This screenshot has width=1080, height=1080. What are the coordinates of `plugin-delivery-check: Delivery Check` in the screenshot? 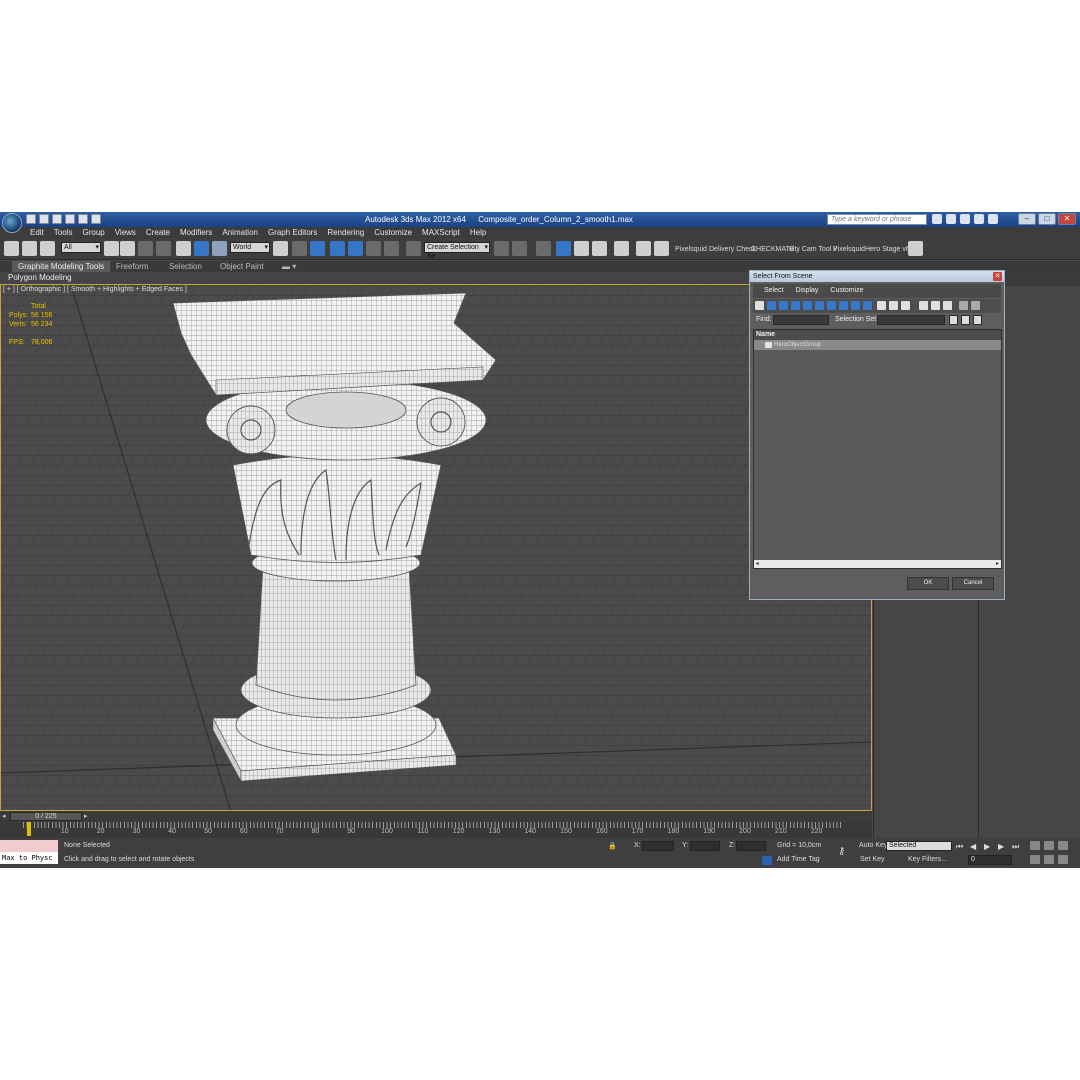 It's located at (732, 249).